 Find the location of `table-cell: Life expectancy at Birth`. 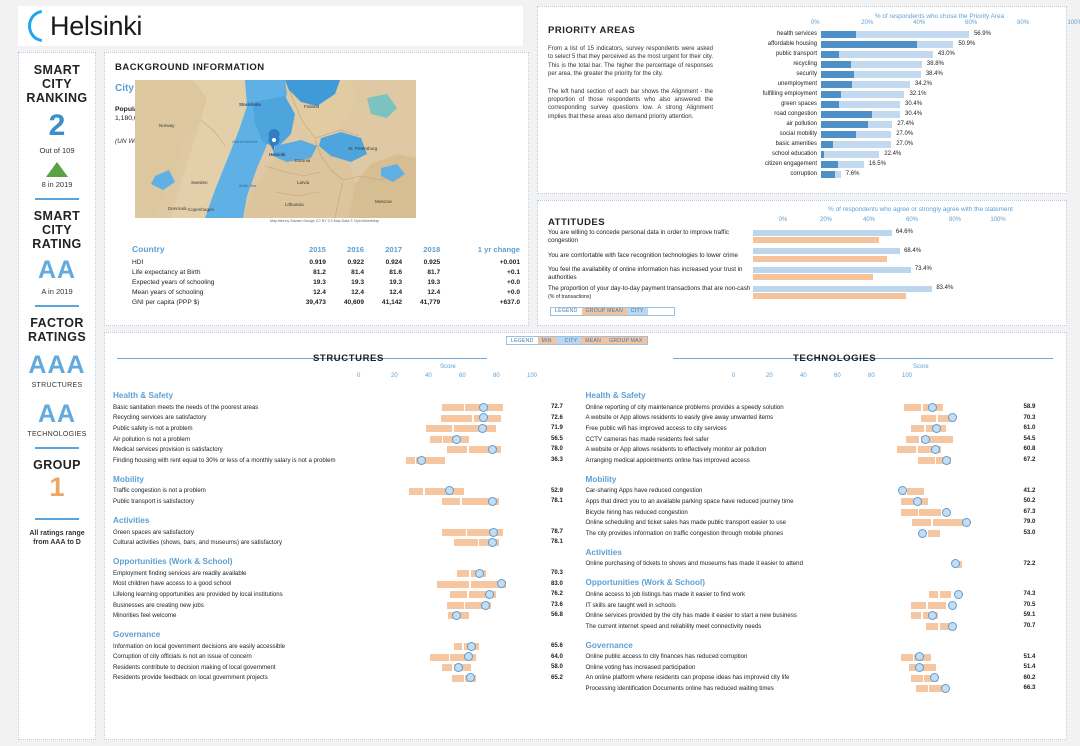

table-cell: Life expectancy at Birth is located at coordinates (166, 272).